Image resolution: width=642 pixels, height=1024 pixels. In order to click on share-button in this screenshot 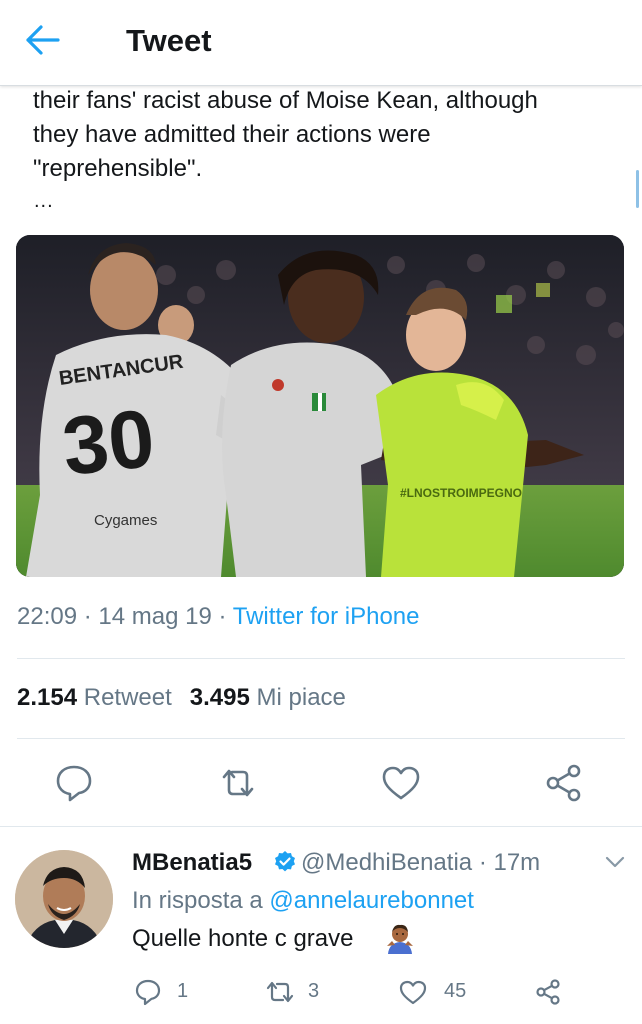, I will do `click(564, 783)`.